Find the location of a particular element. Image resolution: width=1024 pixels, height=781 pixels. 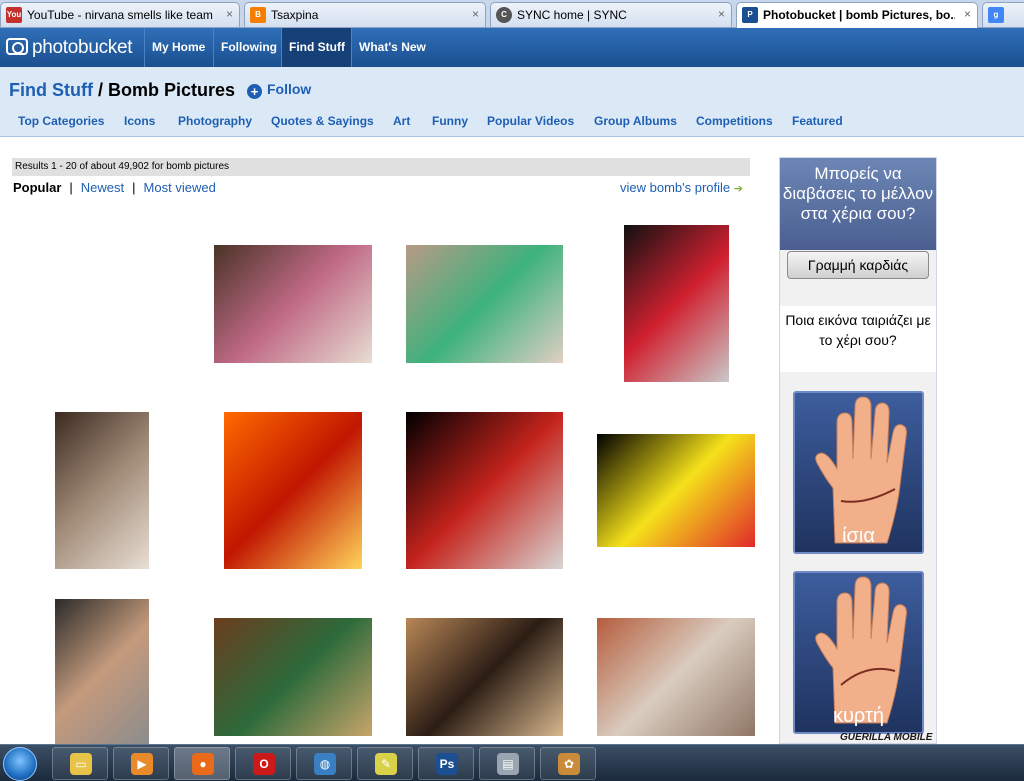

start-button is located at coordinates (20, 764).